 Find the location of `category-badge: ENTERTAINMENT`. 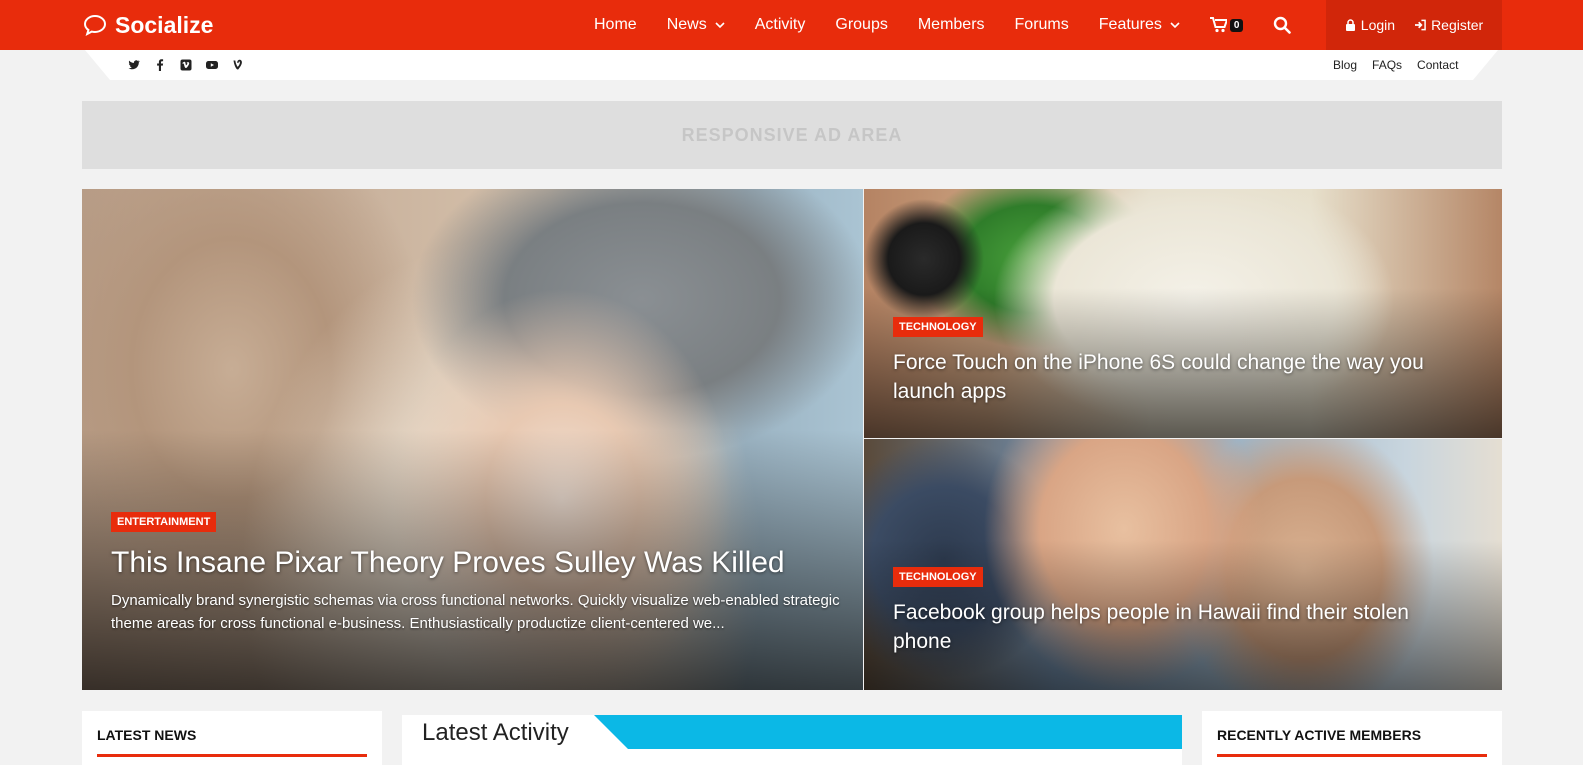

category-badge: ENTERTAINMENT is located at coordinates (164, 522).